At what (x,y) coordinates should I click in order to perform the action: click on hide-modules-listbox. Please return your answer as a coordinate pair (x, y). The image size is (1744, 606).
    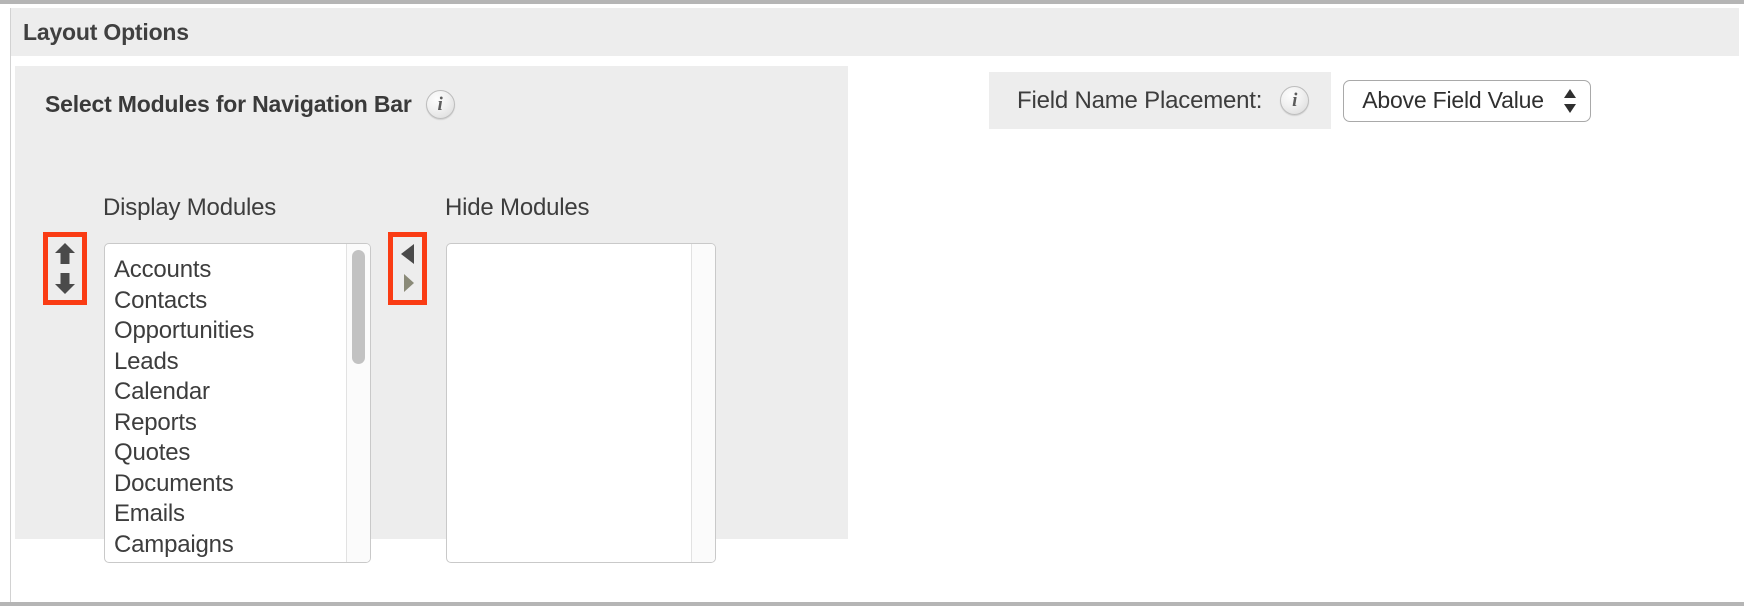
    Looking at the image, I should click on (581, 403).